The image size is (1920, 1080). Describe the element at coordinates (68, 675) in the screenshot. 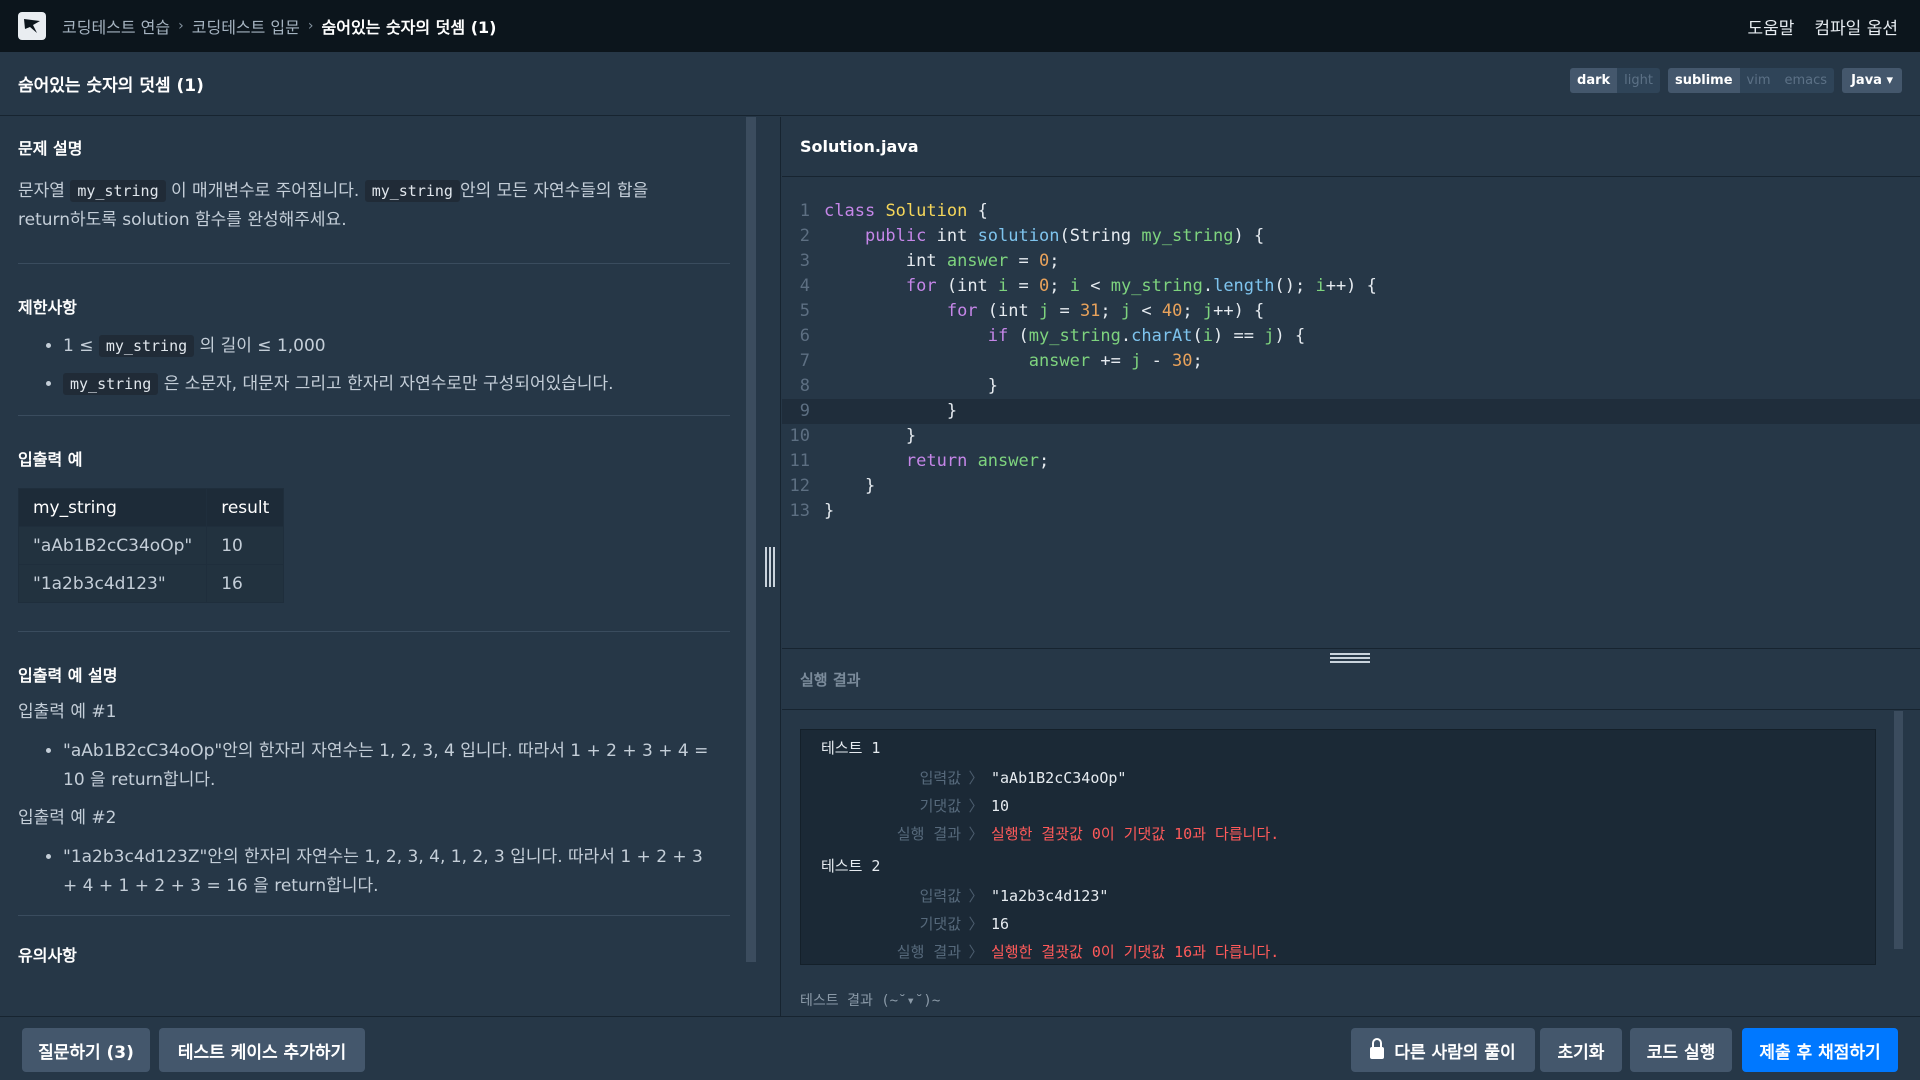

I see `section-heading-io-explain: 입출력 예 설명` at that location.